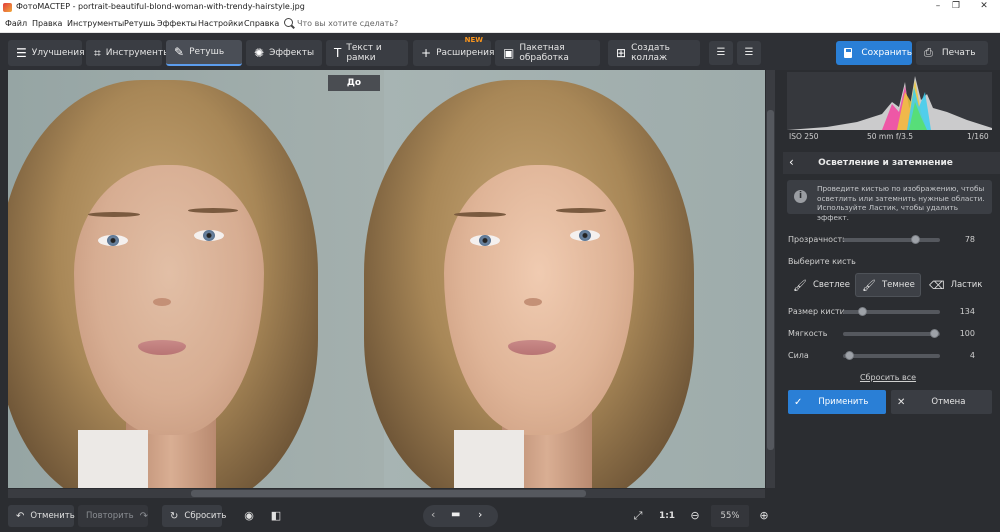  Describe the element at coordinates (730, 516) in the screenshot. I see `zoom-level: 55%` at that location.